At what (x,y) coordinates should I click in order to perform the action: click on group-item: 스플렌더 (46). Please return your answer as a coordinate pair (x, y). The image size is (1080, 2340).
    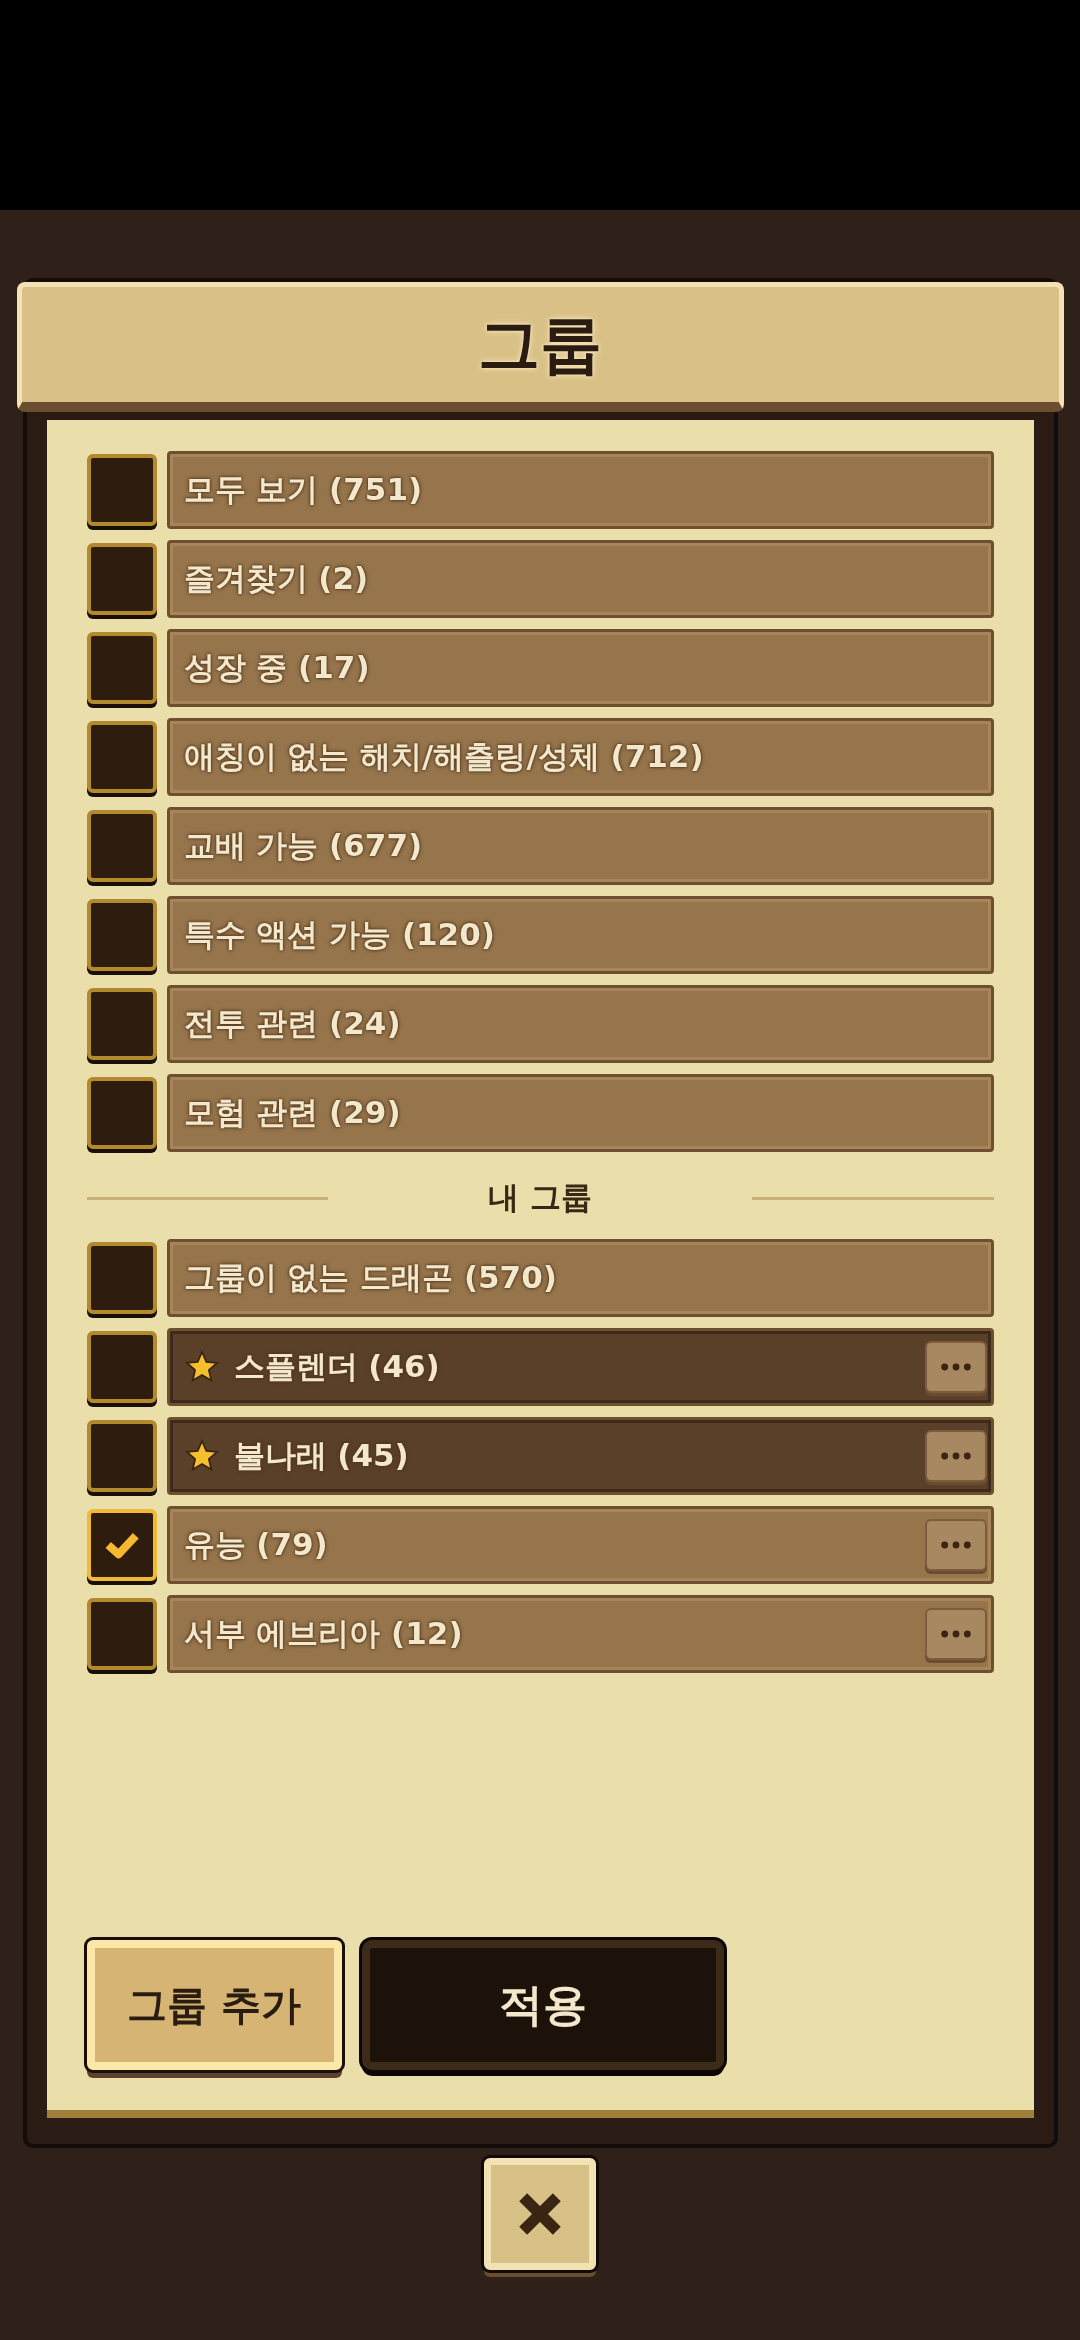
    Looking at the image, I should click on (580, 1367).